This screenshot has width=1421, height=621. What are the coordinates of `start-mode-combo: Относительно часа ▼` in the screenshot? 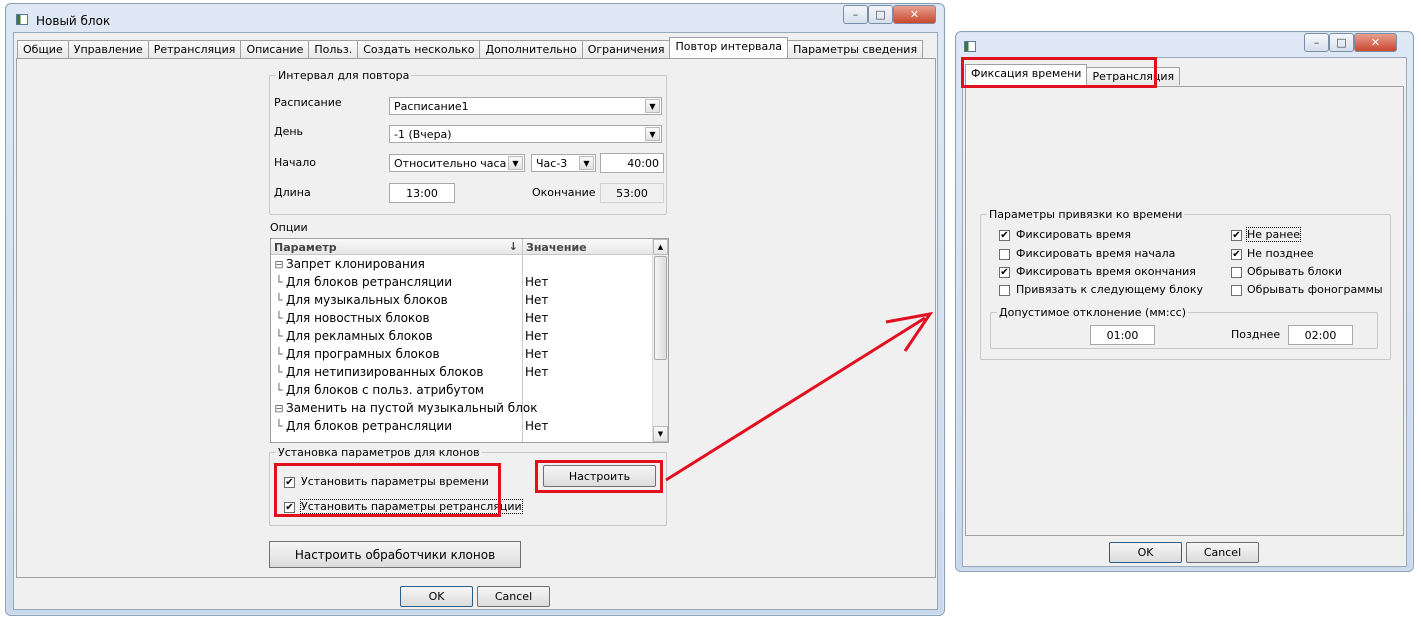 It's located at (457, 163).